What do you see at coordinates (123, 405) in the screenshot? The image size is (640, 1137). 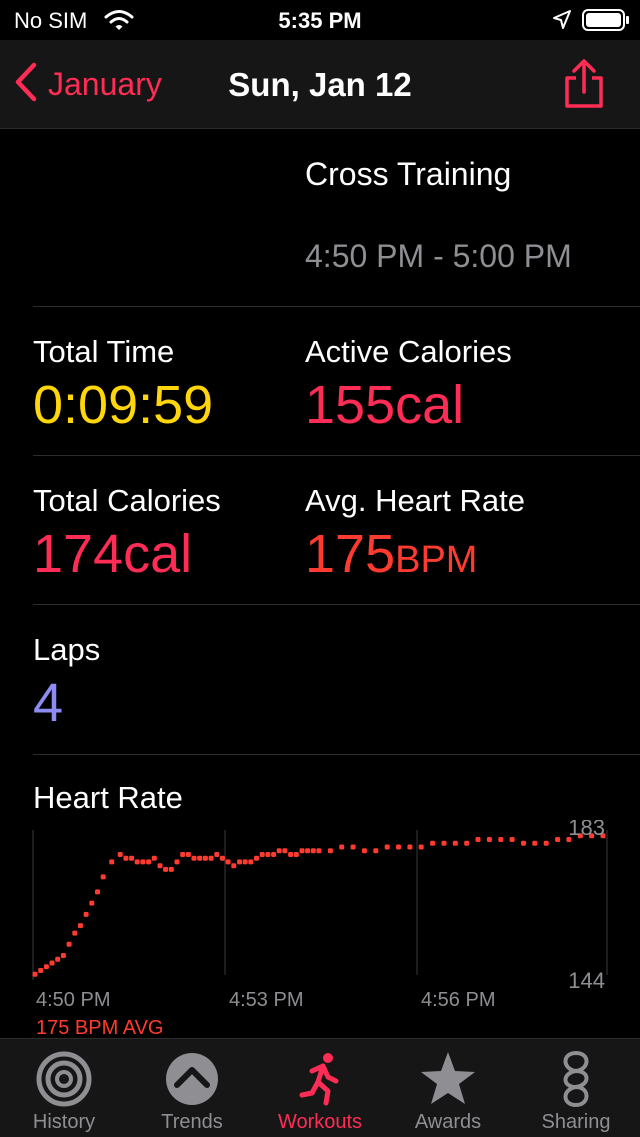 I see `total-time-value: 0:09:59` at bounding box center [123, 405].